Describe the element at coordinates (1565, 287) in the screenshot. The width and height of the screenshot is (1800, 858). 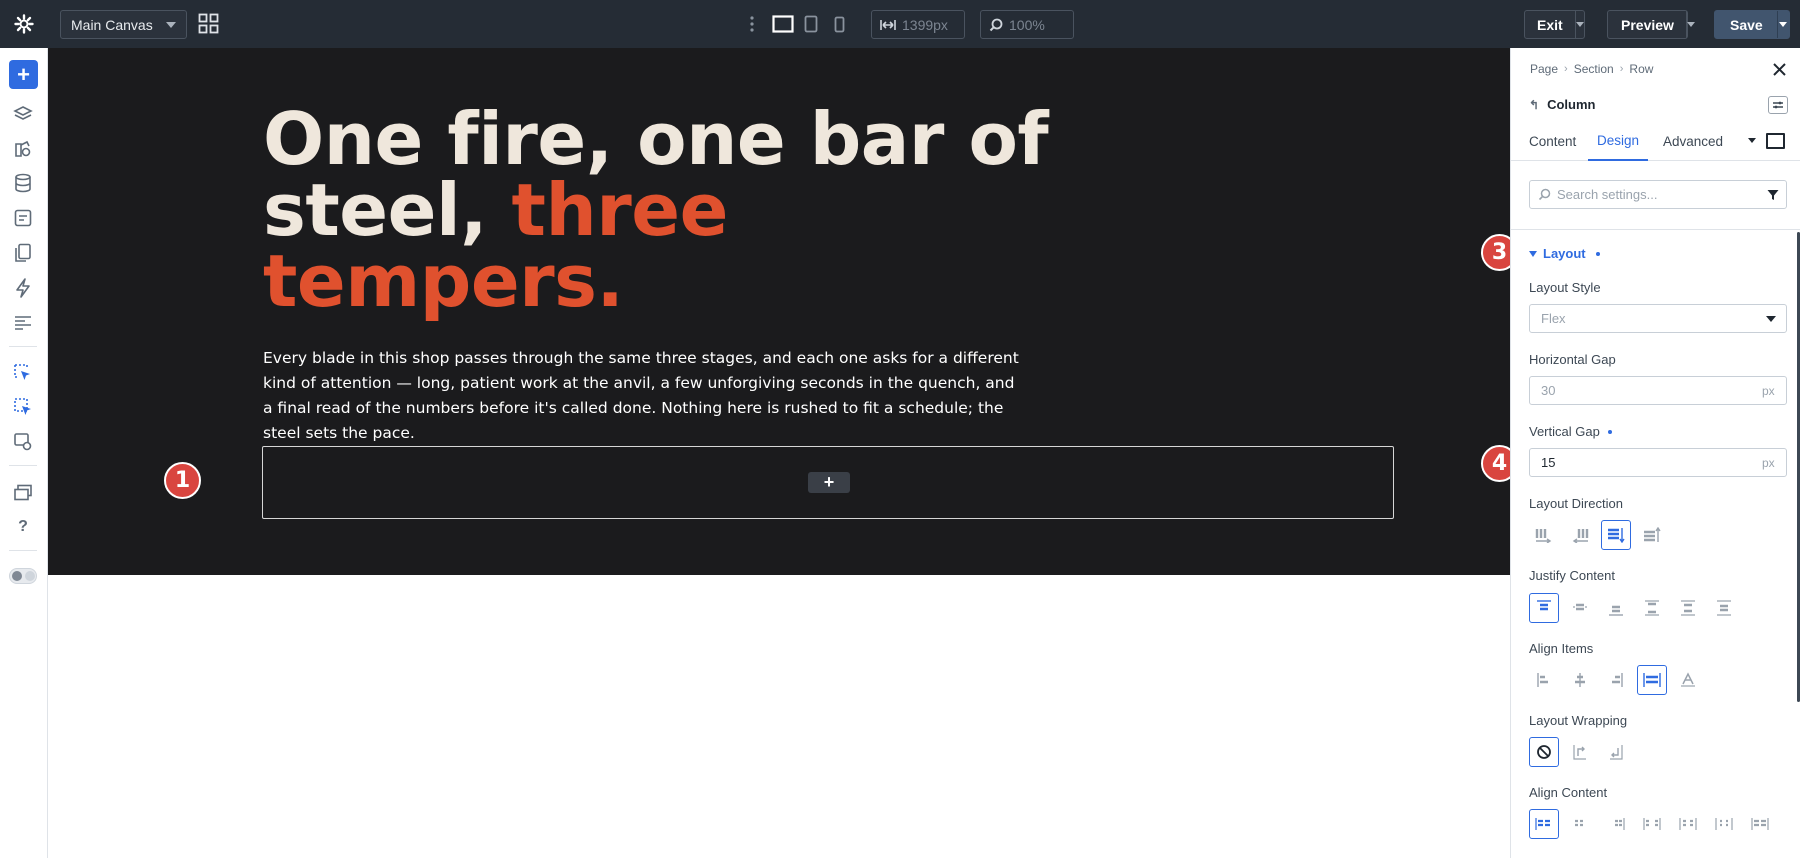
I see `layout-style-label: Layout Style` at that location.